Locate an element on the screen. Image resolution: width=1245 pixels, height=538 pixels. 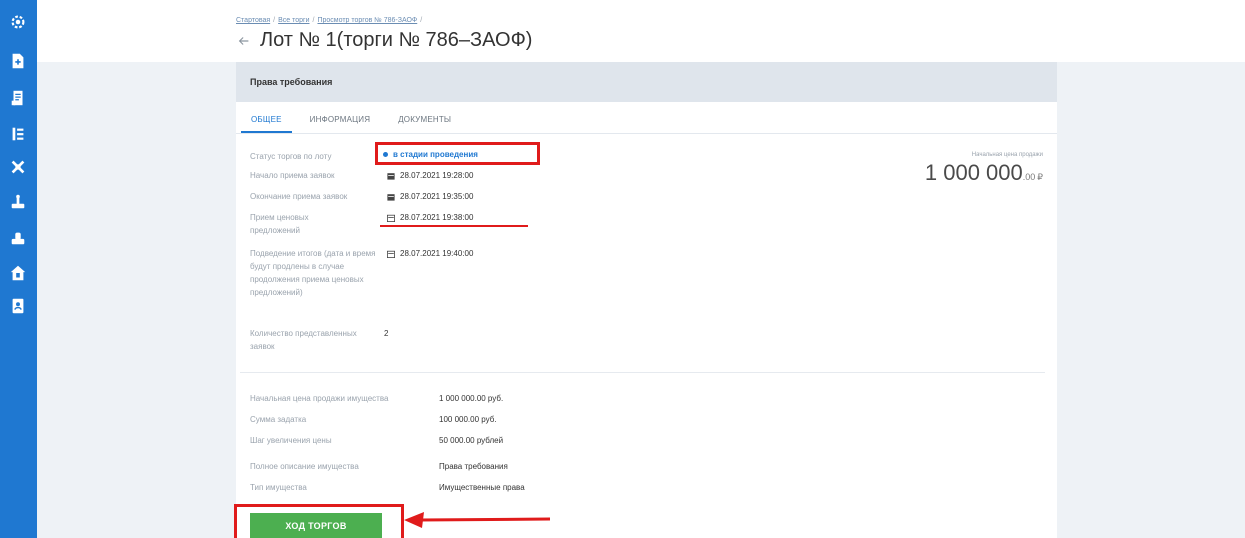
price-label: Начальная цена продажи is located at coordinates (1007, 155).